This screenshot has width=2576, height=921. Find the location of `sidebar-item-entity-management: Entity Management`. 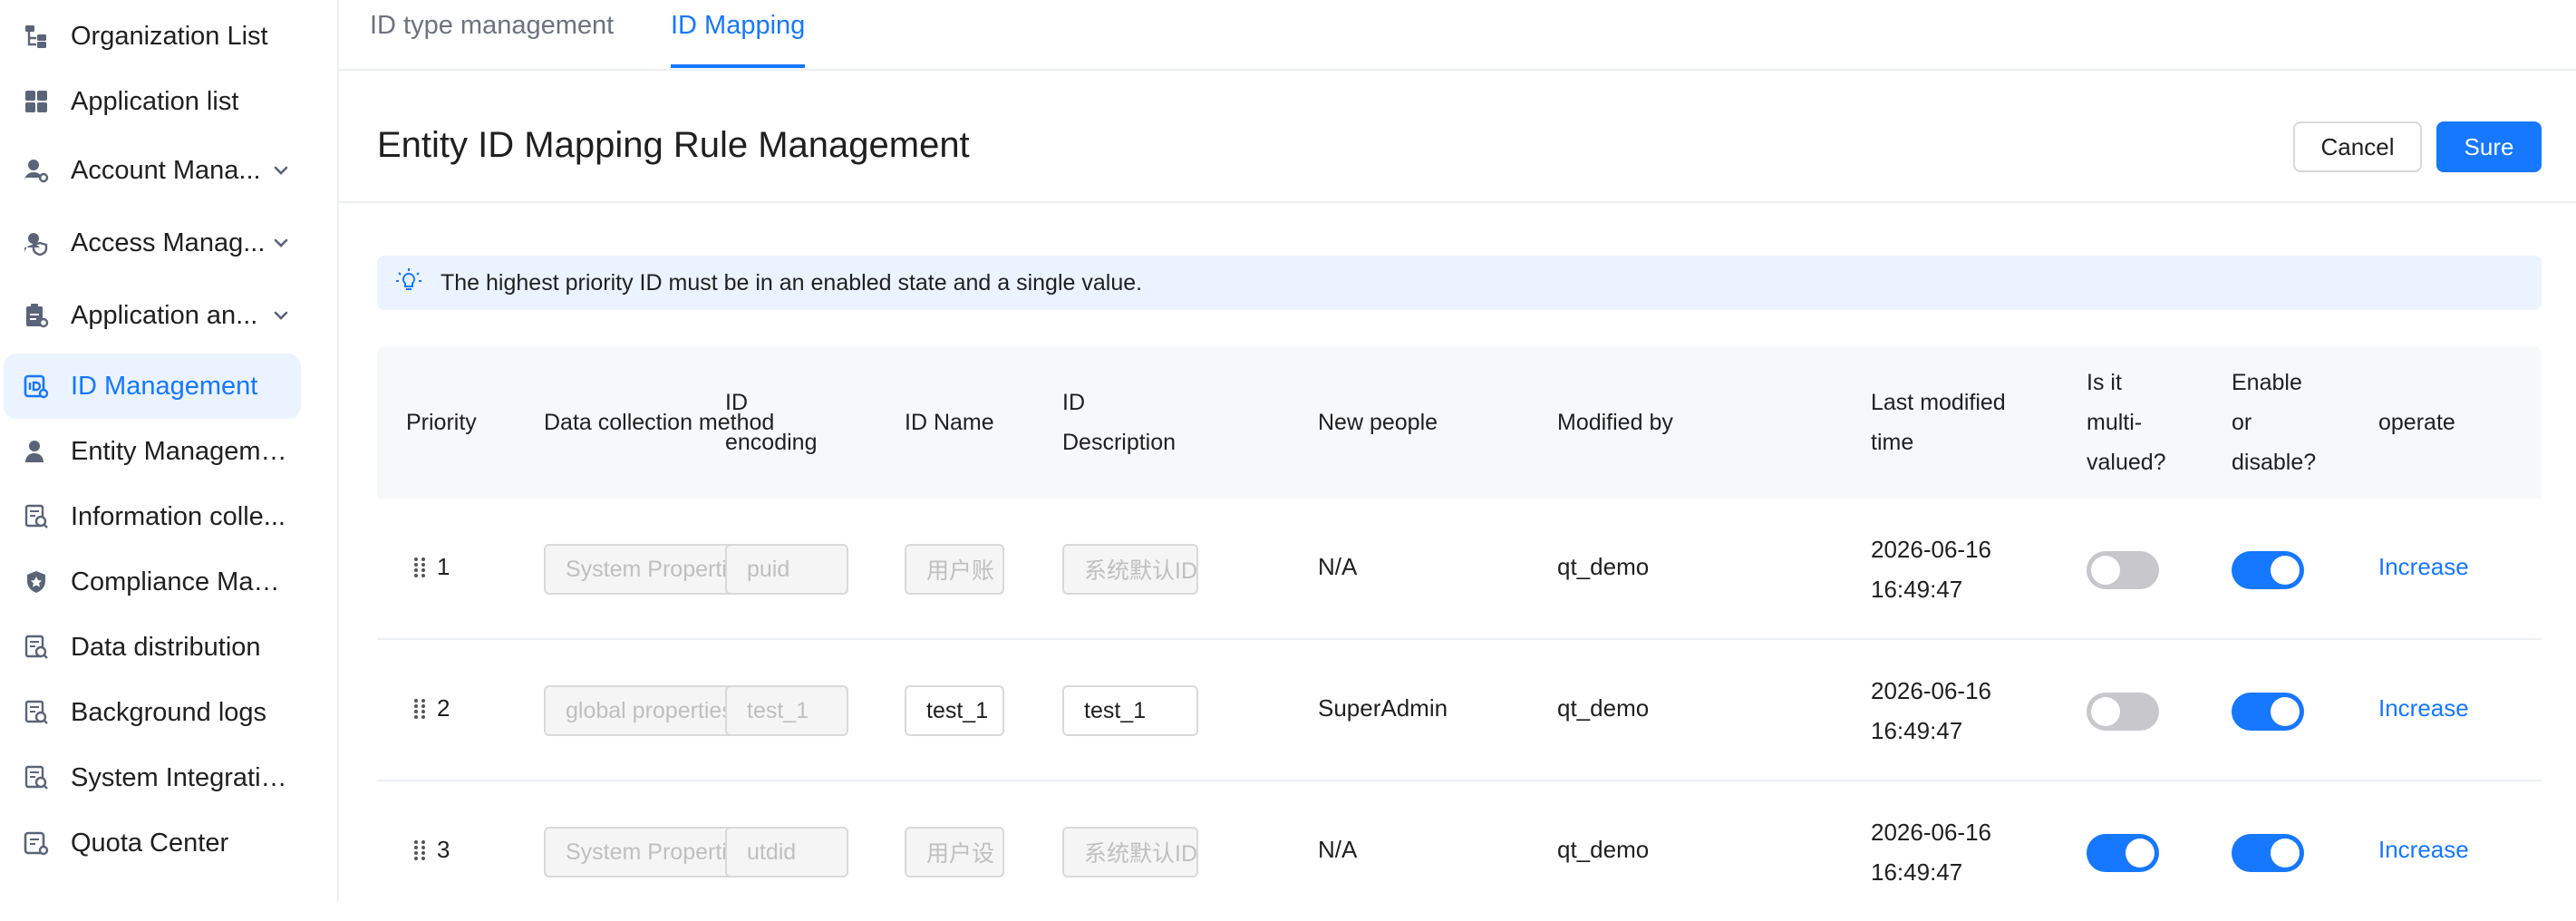

sidebar-item-entity-management: Entity Management is located at coordinates (152, 452).